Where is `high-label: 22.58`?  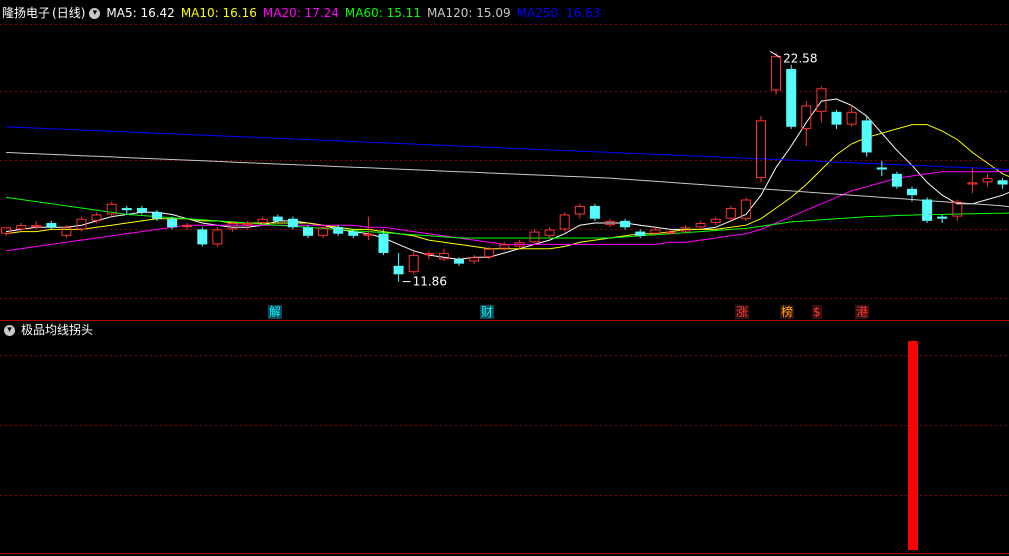 high-label: 22.58 is located at coordinates (800, 58).